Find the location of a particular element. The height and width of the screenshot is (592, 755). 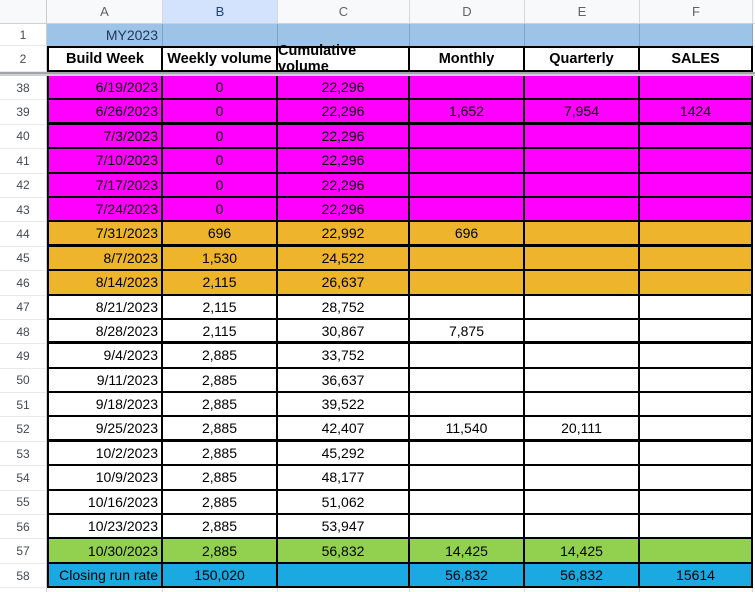

cell-c49: 33,752 is located at coordinates (344, 356).